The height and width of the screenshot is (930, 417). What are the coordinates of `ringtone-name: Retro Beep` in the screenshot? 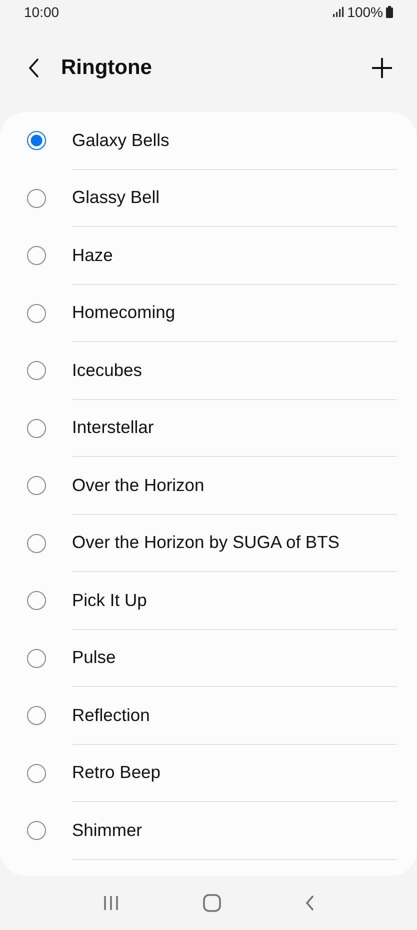 It's located at (116, 773).